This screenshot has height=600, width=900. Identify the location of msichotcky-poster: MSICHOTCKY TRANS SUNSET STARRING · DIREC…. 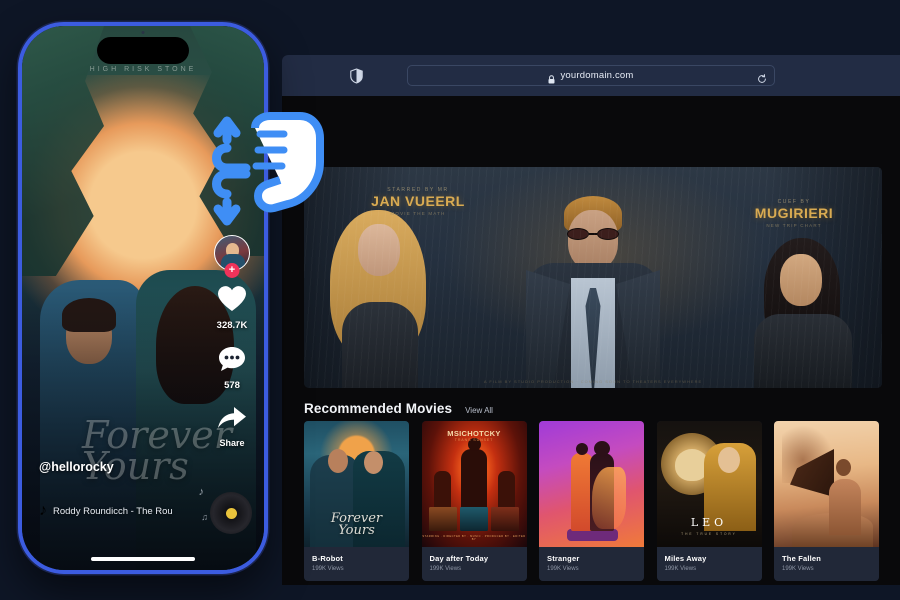
(474, 484).